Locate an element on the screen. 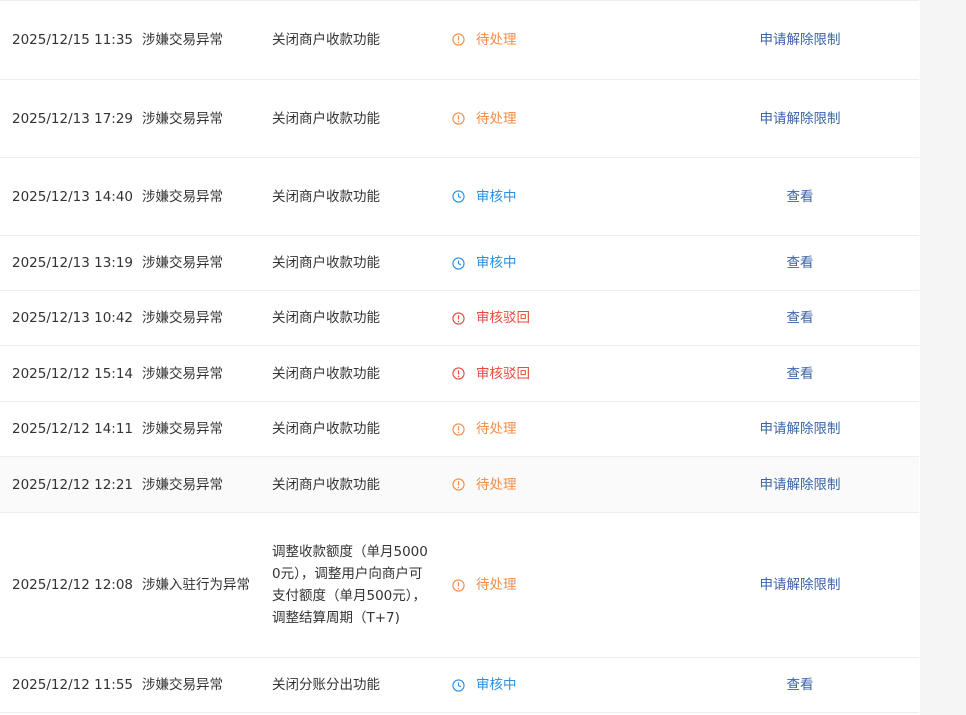 This screenshot has height=715, width=966. cell-time: 2025/12/13 10:42 is located at coordinates (73, 318).